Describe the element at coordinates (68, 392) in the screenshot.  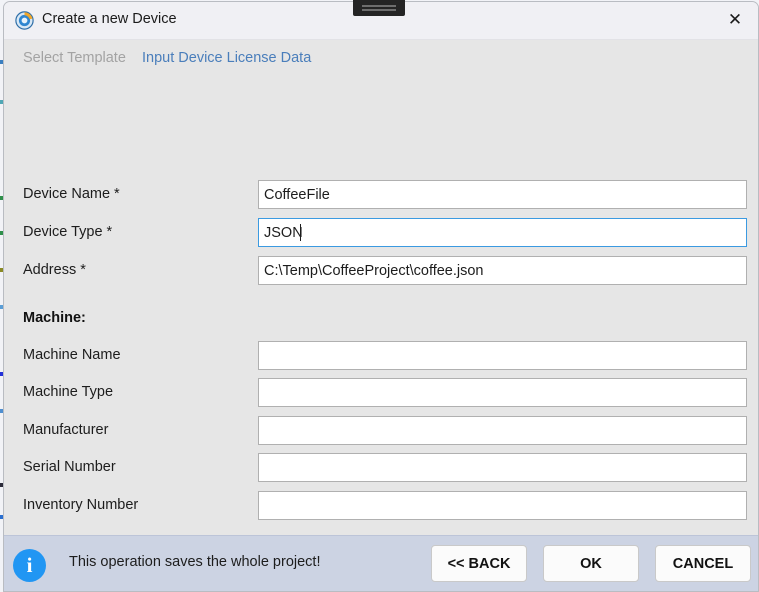
I see `label-machine-type: Machine Type` at that location.